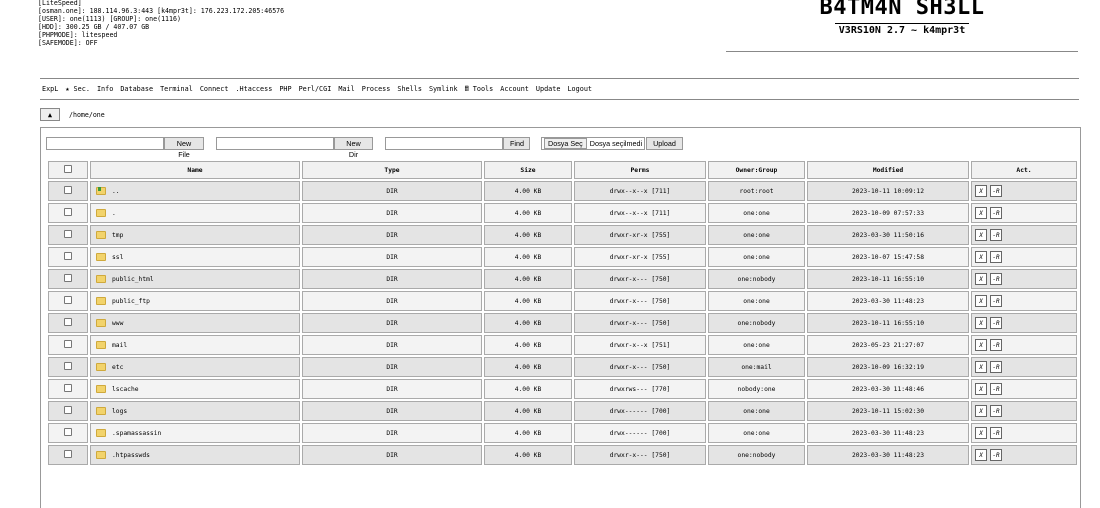 Image resolution: width=1100 pixels, height=508 pixels. What do you see at coordinates (888, 345) in the screenshot?
I see `modified-cell: 2023-05-23 21:27:07` at bounding box center [888, 345].